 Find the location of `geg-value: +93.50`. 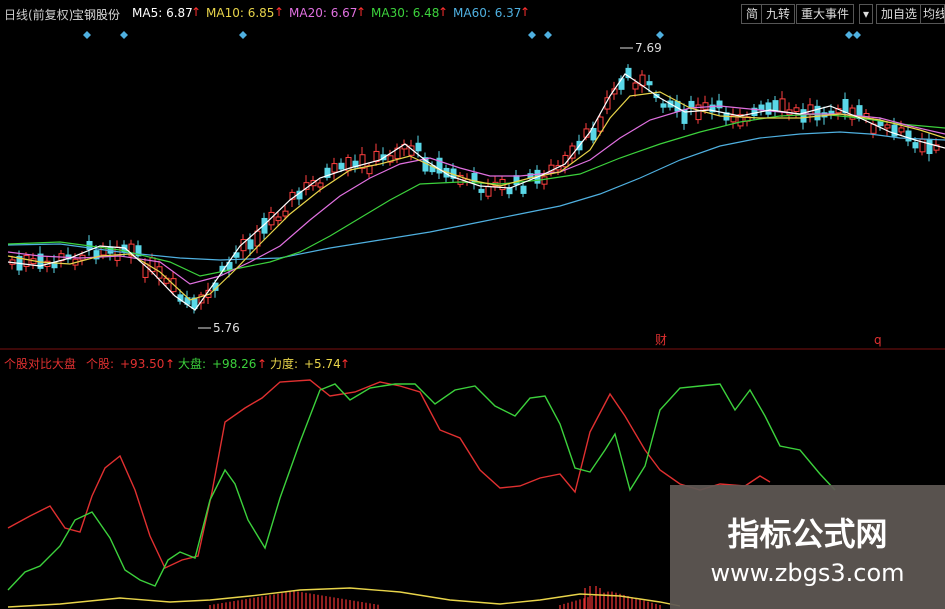

geg-value: +93.50 is located at coordinates (142, 364).